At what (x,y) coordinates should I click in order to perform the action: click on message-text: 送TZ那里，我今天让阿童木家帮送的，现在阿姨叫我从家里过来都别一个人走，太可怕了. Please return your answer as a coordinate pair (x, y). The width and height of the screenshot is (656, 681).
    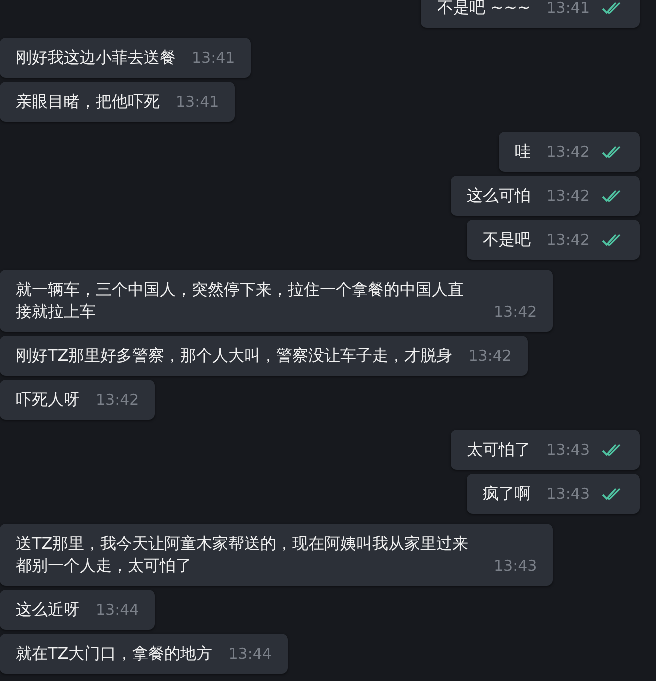
    Looking at the image, I should click on (243, 555).